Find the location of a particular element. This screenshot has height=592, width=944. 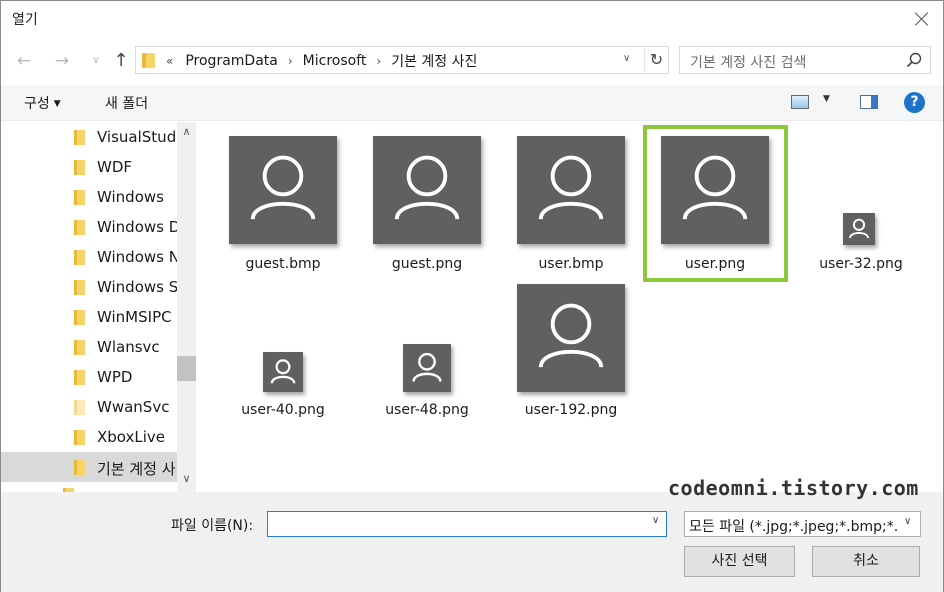

help-icon: ? is located at coordinates (914, 102).